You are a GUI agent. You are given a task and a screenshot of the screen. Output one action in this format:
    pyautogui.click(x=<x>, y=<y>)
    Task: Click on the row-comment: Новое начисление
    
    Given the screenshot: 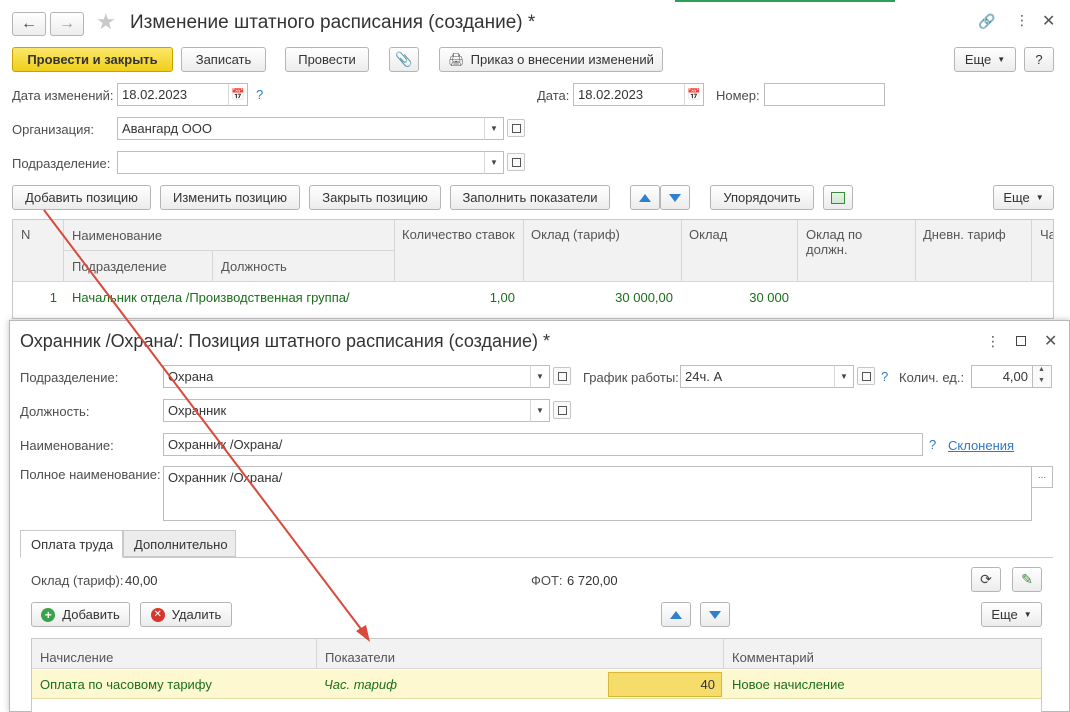 What is the action you would take?
    pyautogui.click(x=788, y=684)
    